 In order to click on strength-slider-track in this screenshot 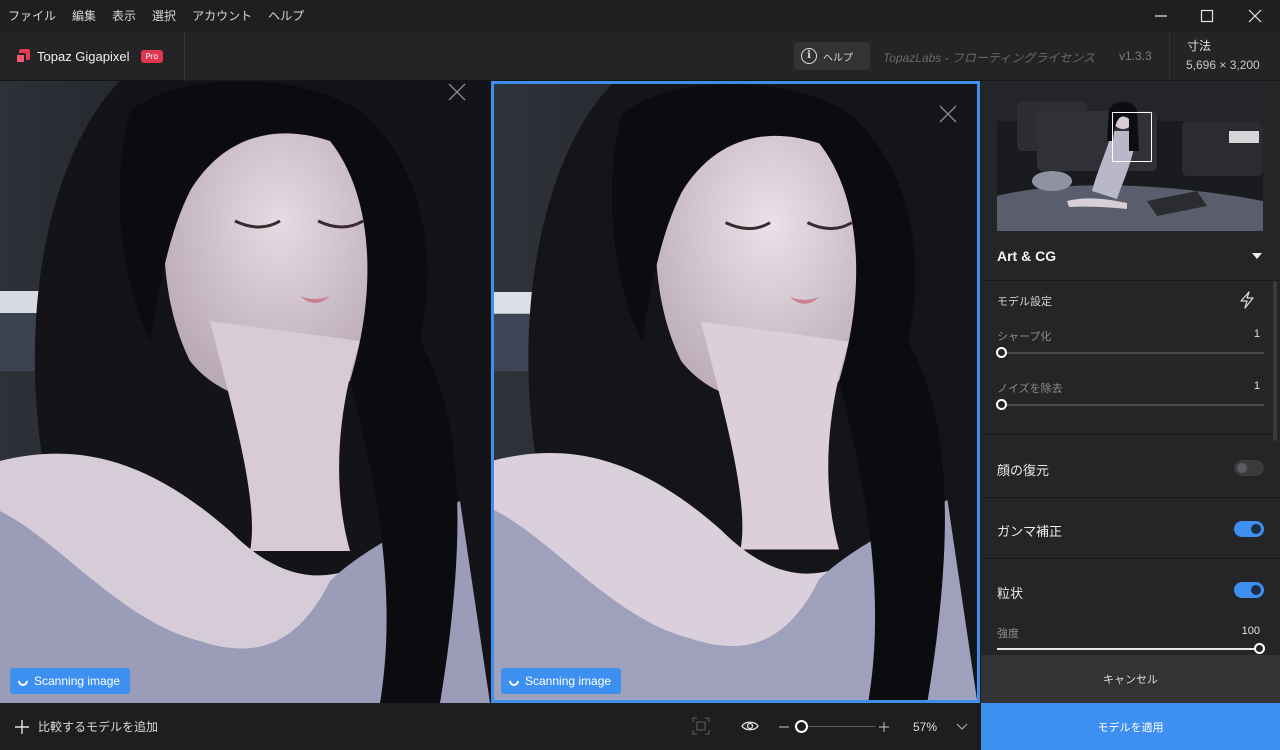, I will do `click(1130, 649)`.